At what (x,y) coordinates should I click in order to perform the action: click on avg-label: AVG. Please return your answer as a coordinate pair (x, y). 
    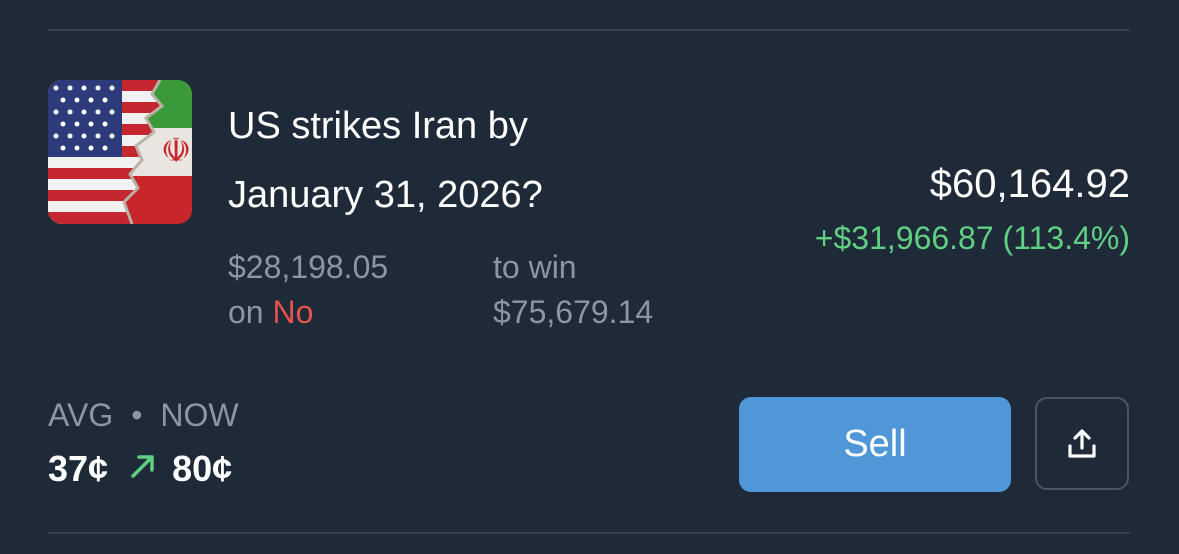
    Looking at the image, I should click on (81, 415).